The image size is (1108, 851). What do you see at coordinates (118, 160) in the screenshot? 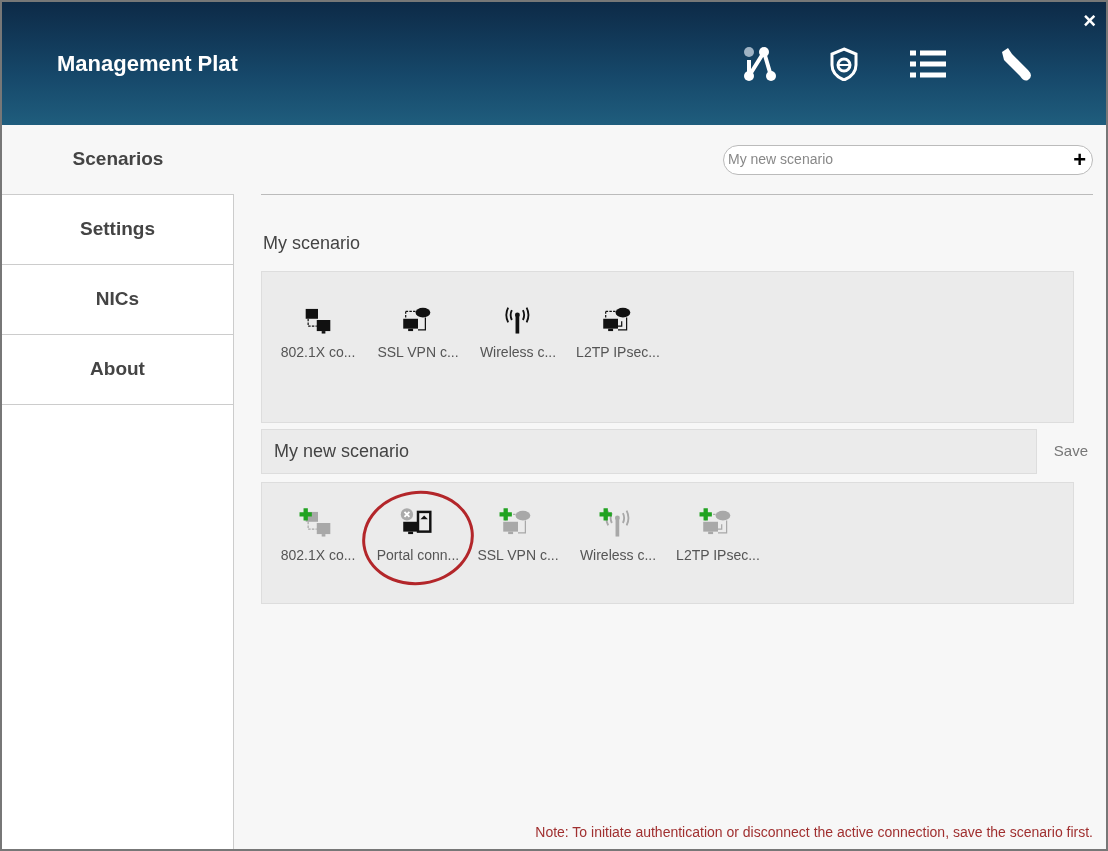
I see `sidebar-item: Scenarios` at bounding box center [118, 160].